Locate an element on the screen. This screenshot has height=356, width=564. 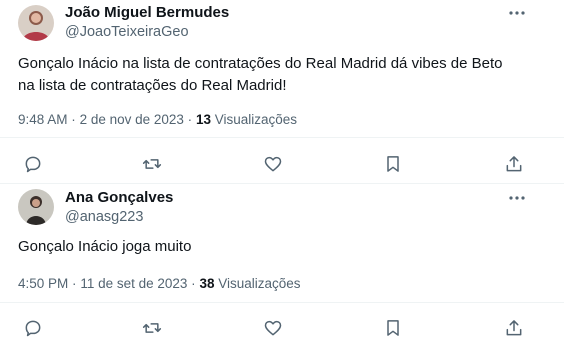
author-handle: @anasg223 is located at coordinates (104, 217).